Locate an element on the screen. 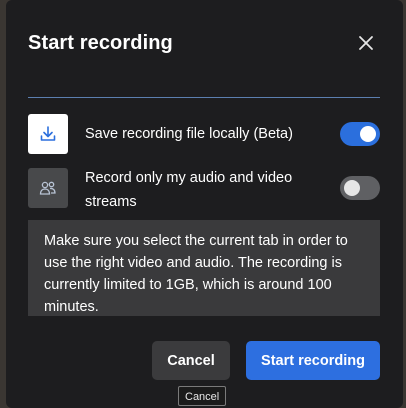  option-record-own-streams: Record only my audio and video streams is located at coordinates (204, 190).